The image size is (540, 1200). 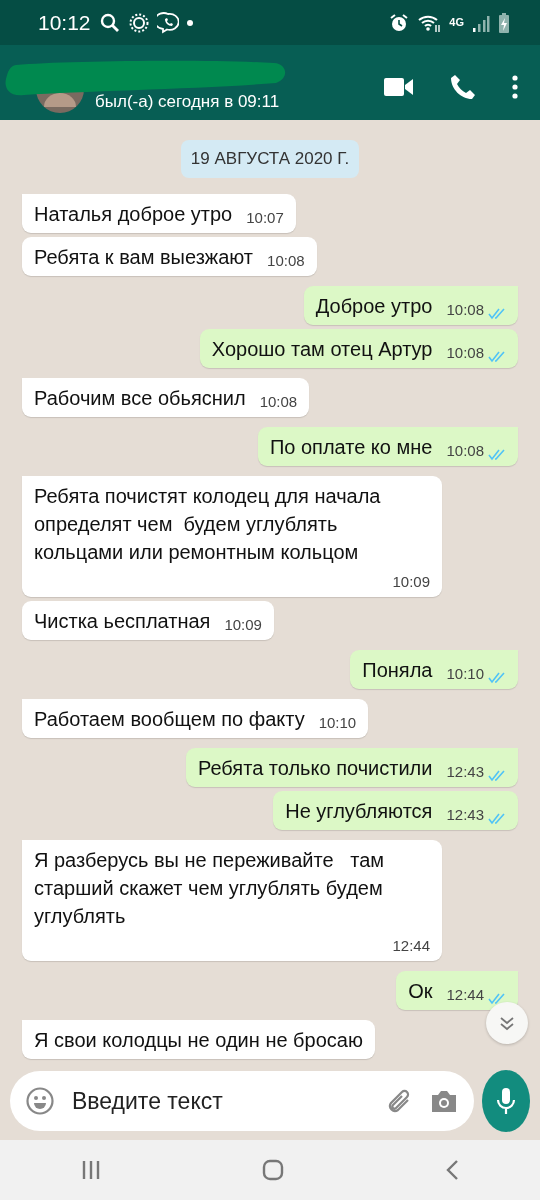 What do you see at coordinates (169, 719) in the screenshot?
I see `message-text: Работаем вообщем по факту` at bounding box center [169, 719].